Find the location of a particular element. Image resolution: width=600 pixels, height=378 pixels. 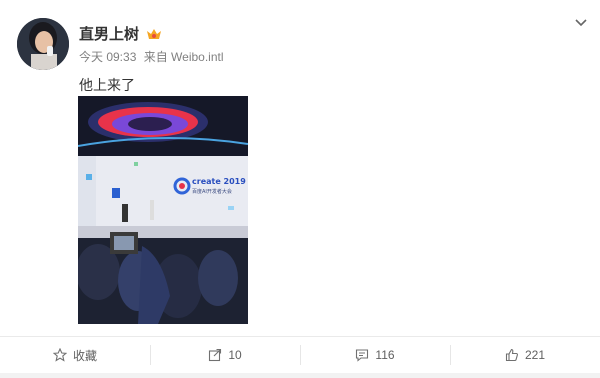

repost-count: 10 is located at coordinates (235, 355).